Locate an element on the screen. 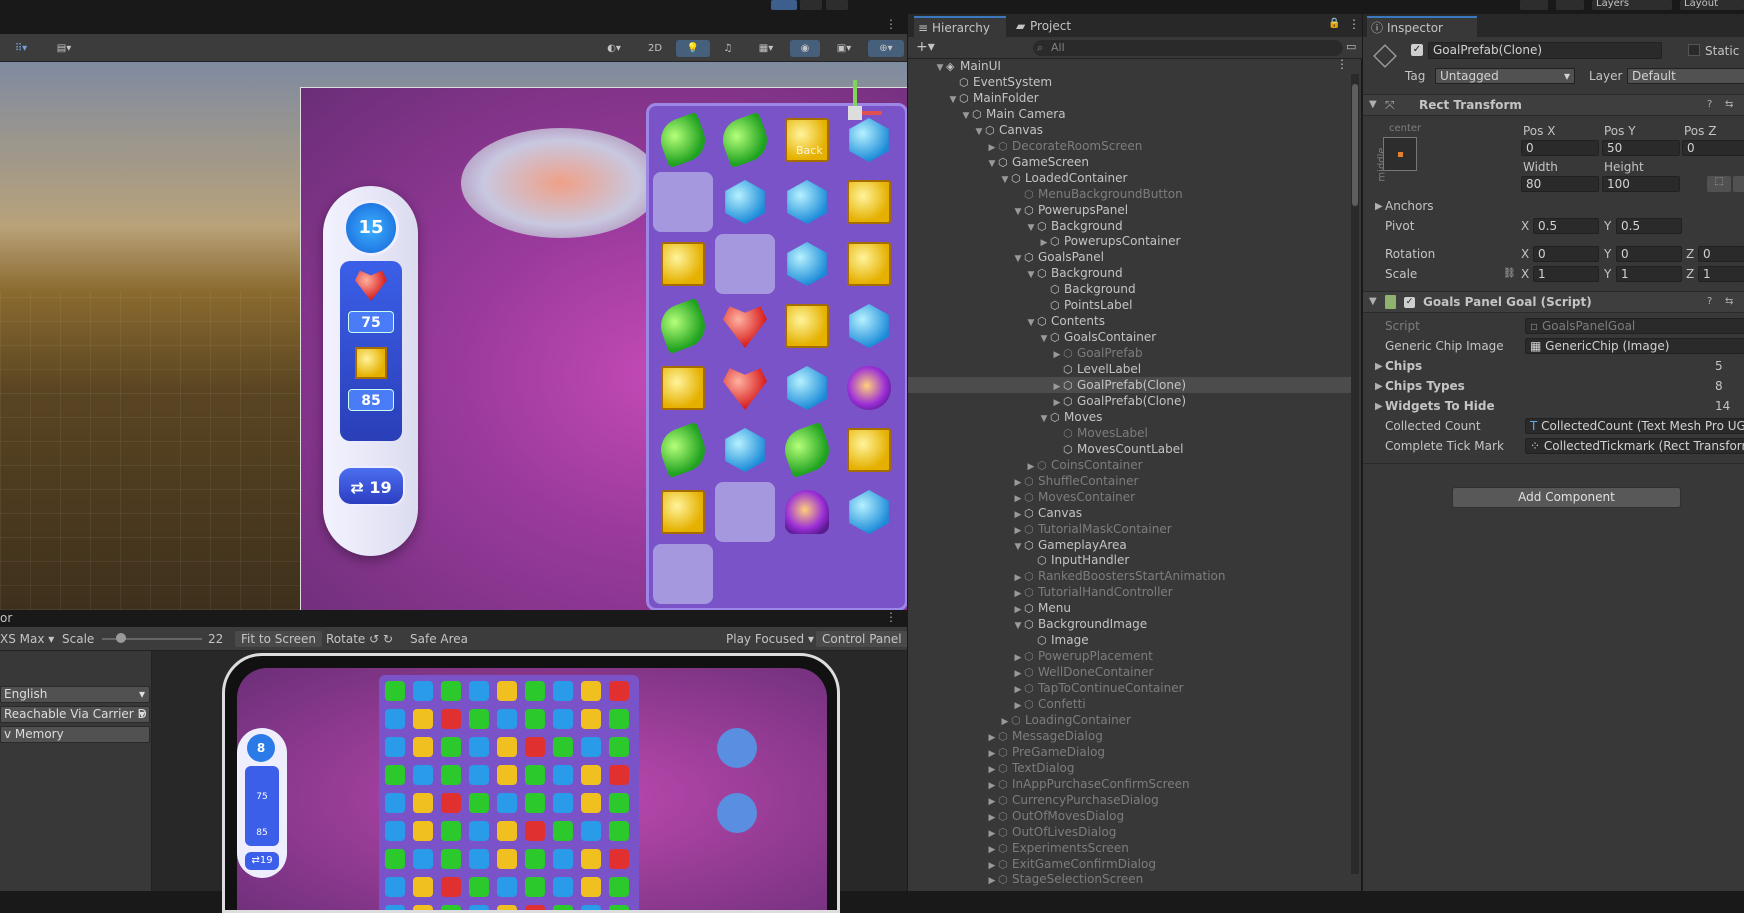 The image size is (1744, 913). history-icon is located at coordinates (1534, 5).